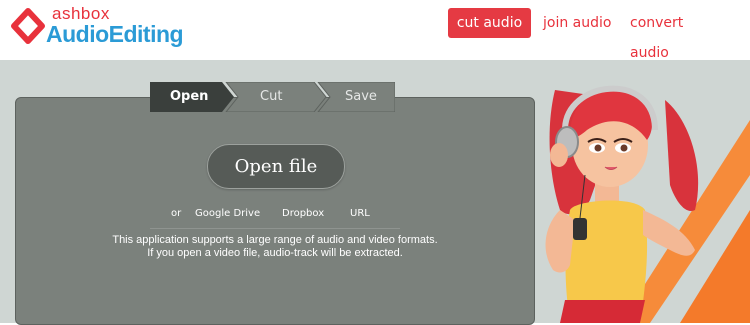 This screenshot has width=750, height=325. I want to click on step-cut: Cut, so click(271, 97).